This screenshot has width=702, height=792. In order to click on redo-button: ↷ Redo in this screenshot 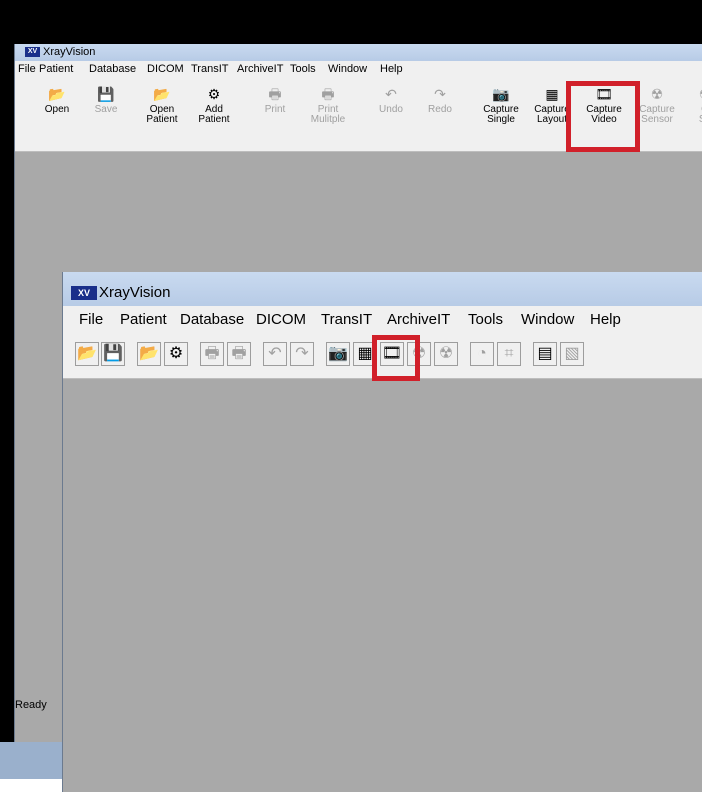, I will do `click(440, 114)`.